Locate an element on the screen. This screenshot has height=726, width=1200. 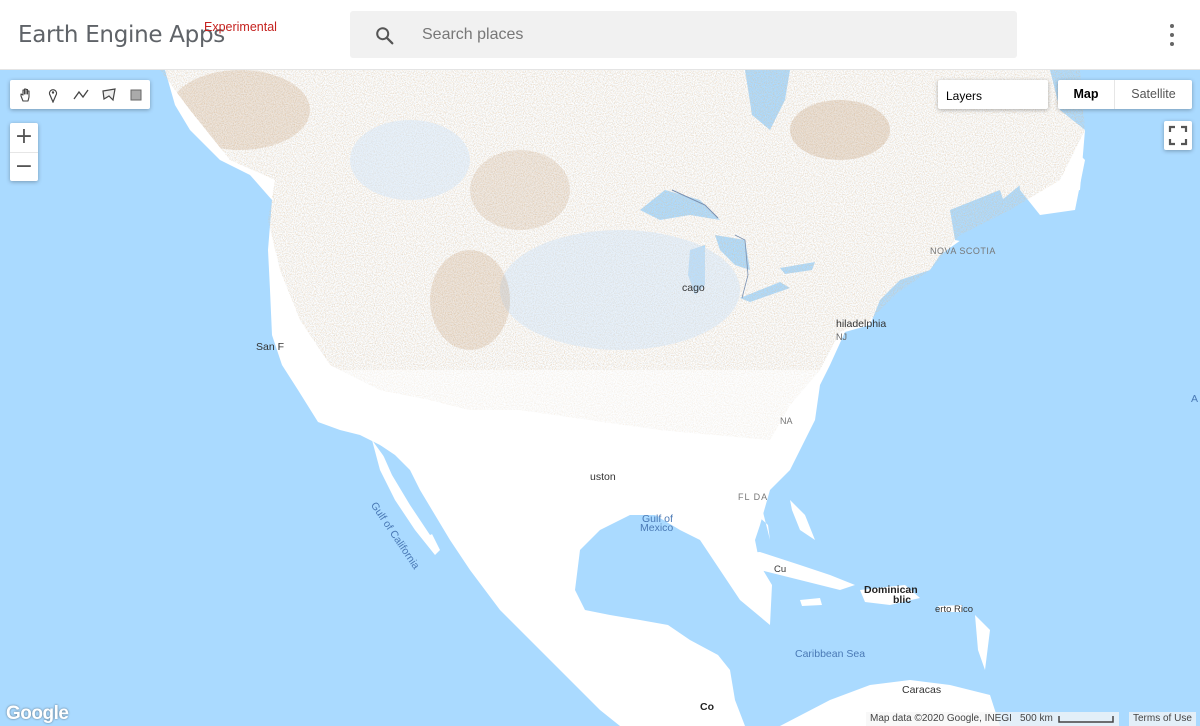
jamaica is located at coordinates (811, 602).